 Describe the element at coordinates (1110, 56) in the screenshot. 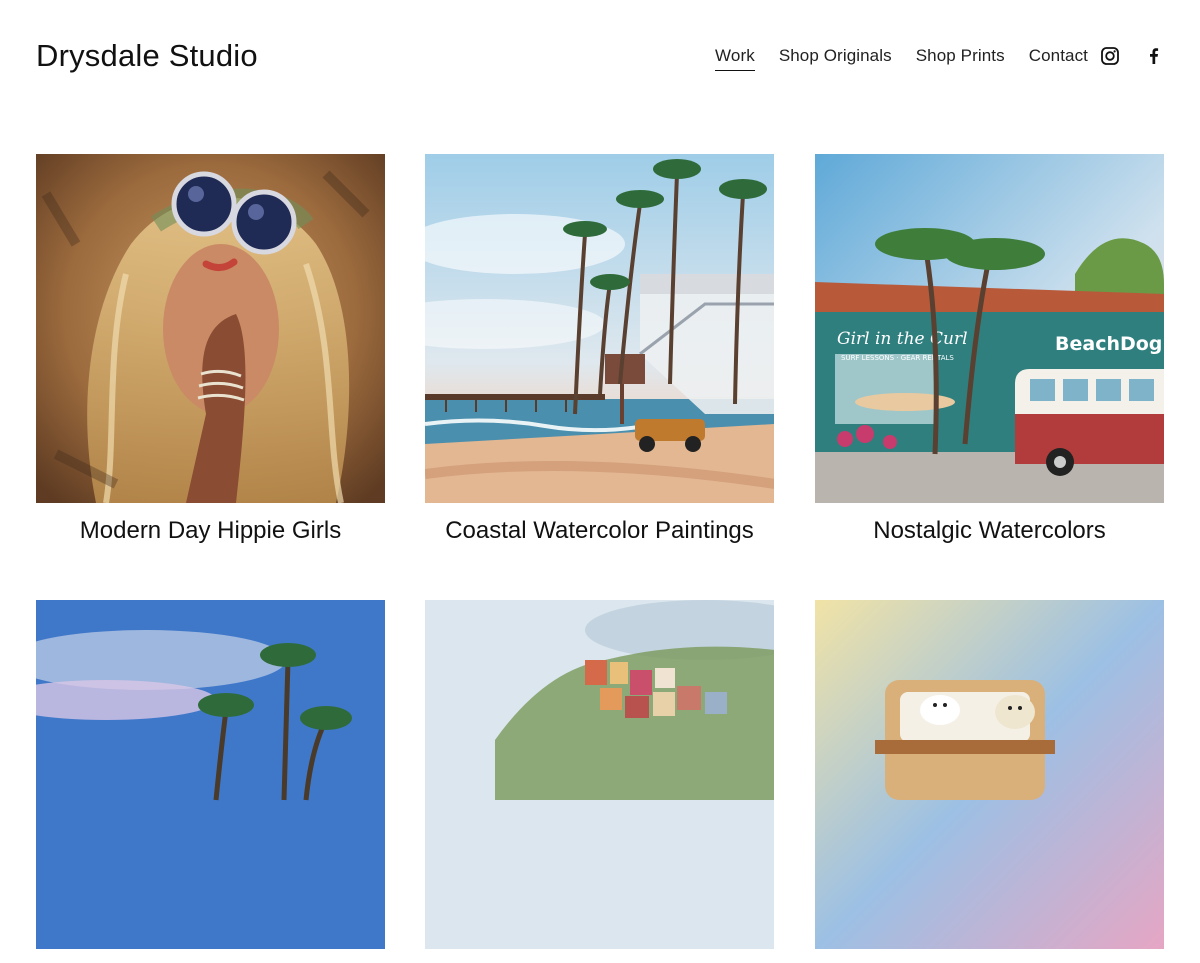

I see `instagram-icon` at that location.